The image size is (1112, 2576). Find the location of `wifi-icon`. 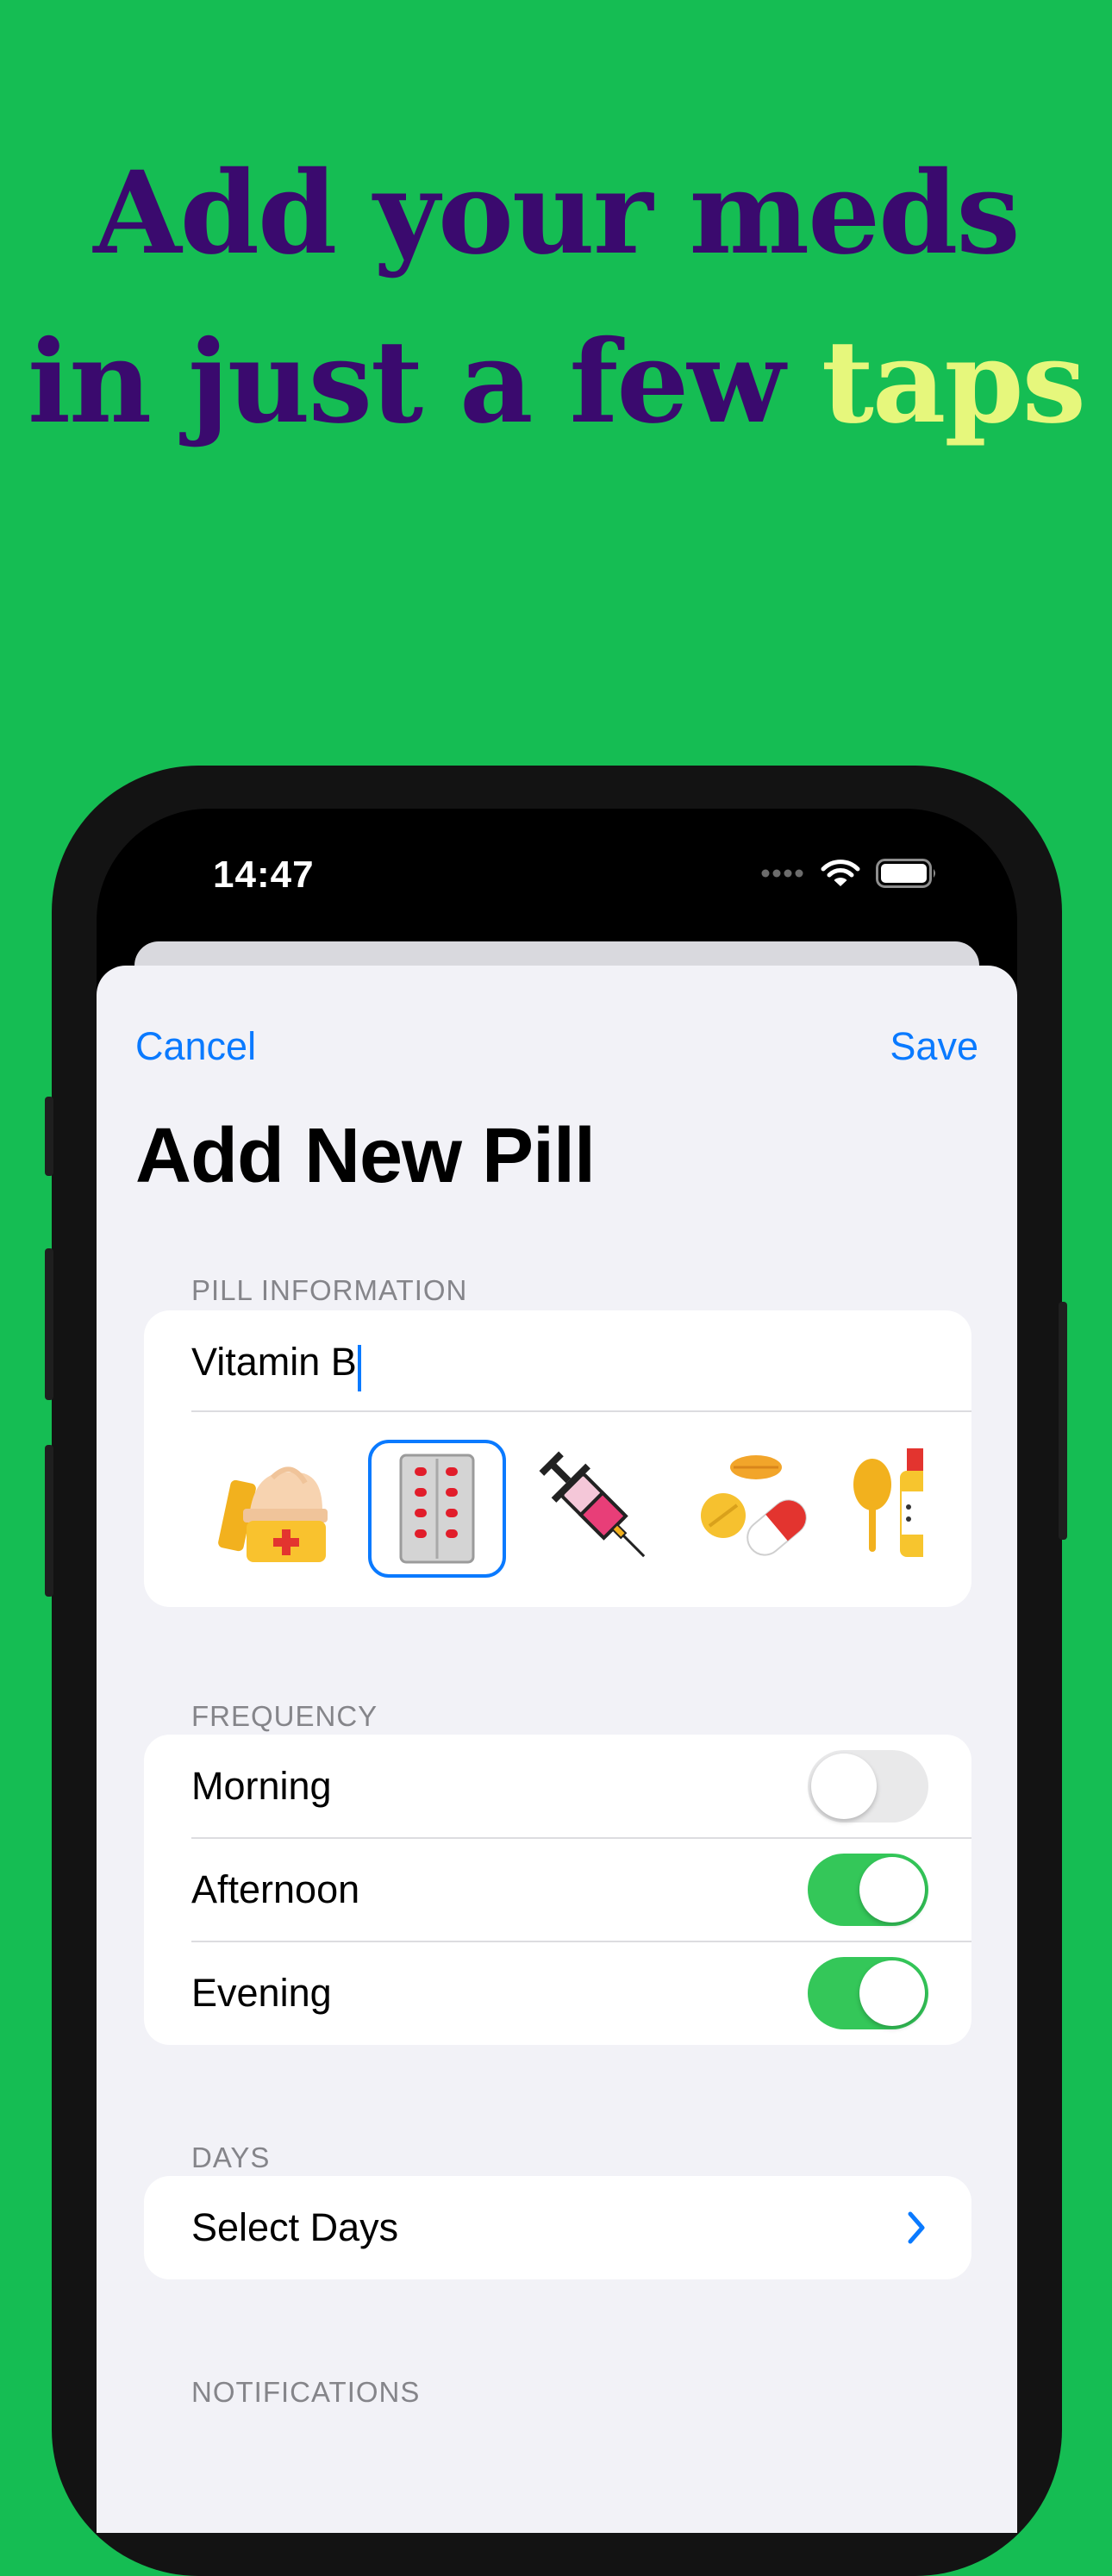

wifi-icon is located at coordinates (840, 873).